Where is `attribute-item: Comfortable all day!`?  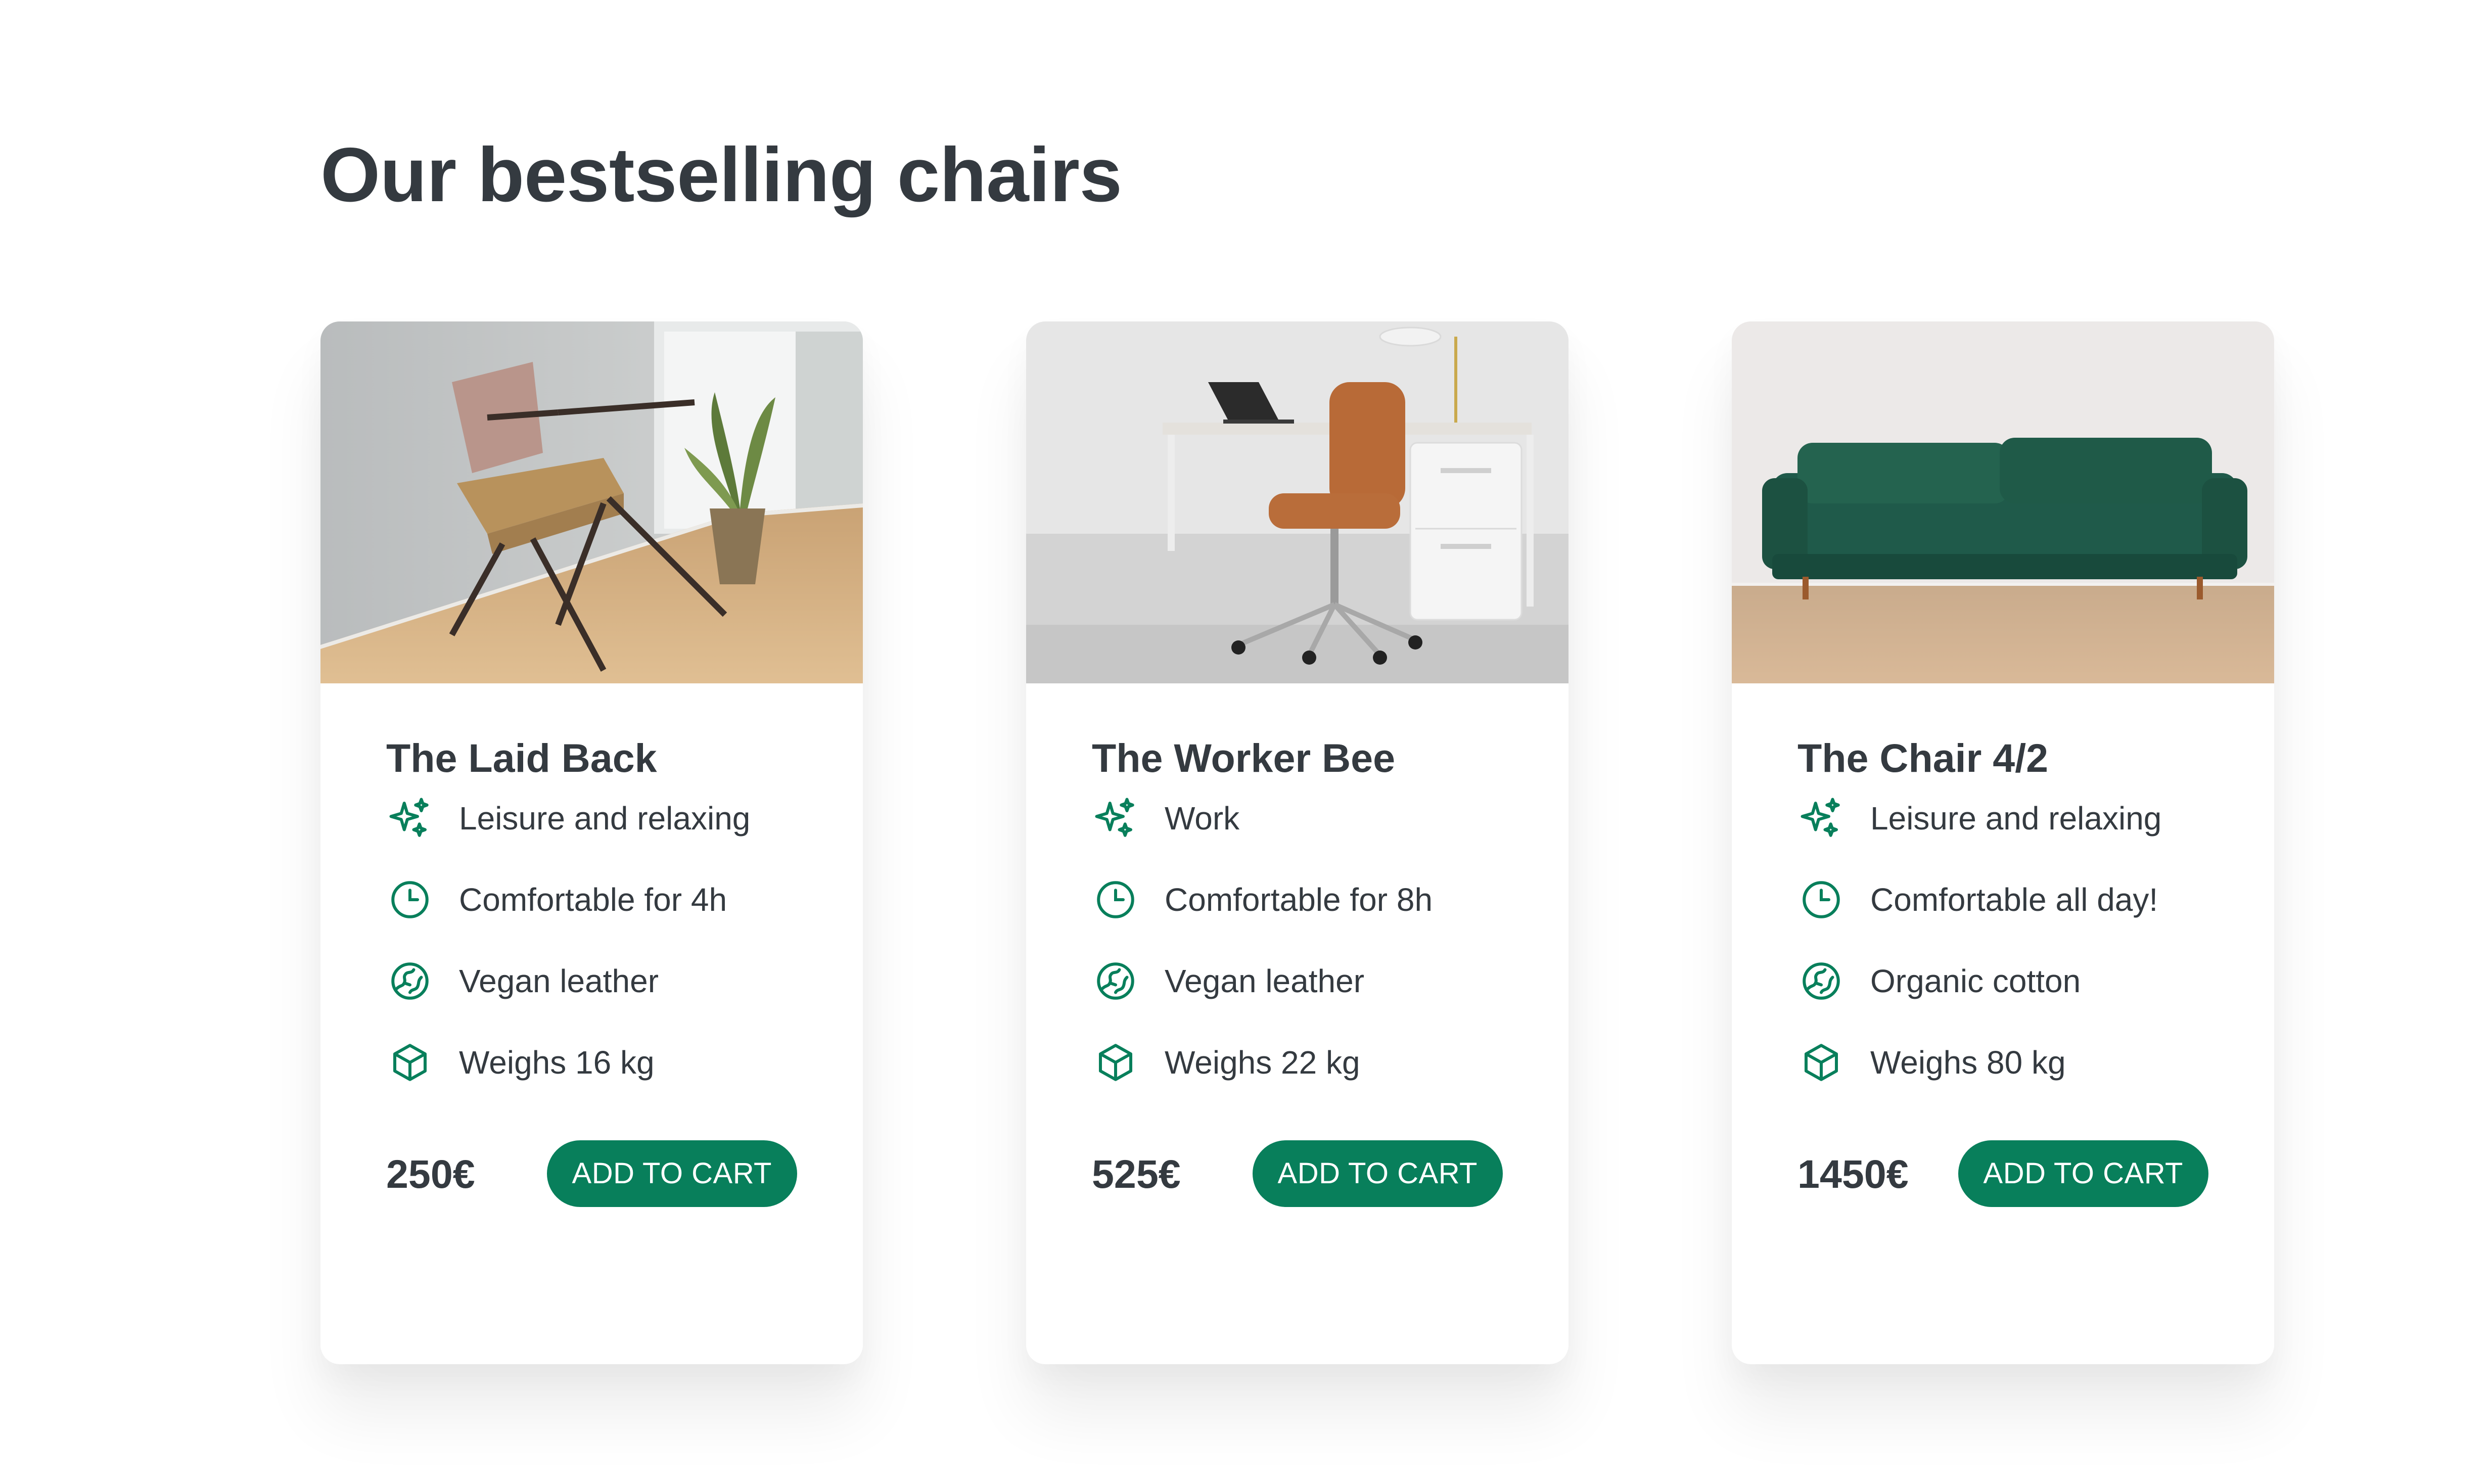
attribute-item: Comfortable all day! is located at coordinates (2002, 899).